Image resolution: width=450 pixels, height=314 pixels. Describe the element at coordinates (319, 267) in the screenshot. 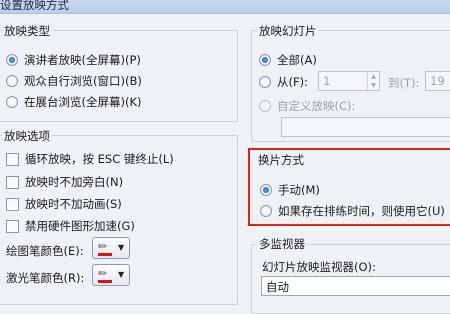

I see `monitor-label: 幻灯片放映监视器(O):` at that location.